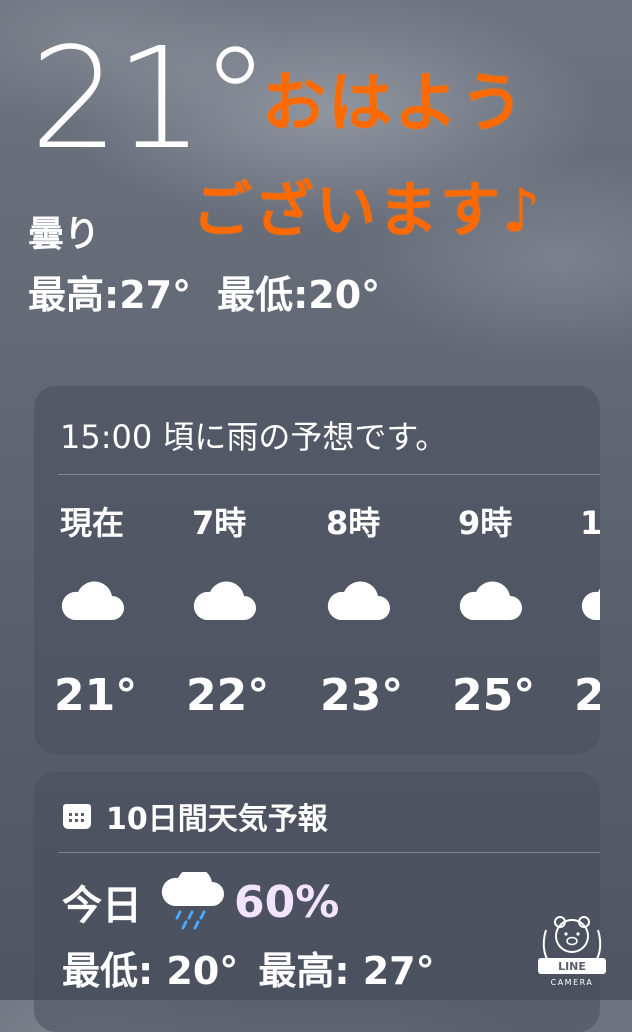 This screenshot has width=632, height=1032. I want to click on greeting-overlay-line2: ございます♪, so click(367, 211).